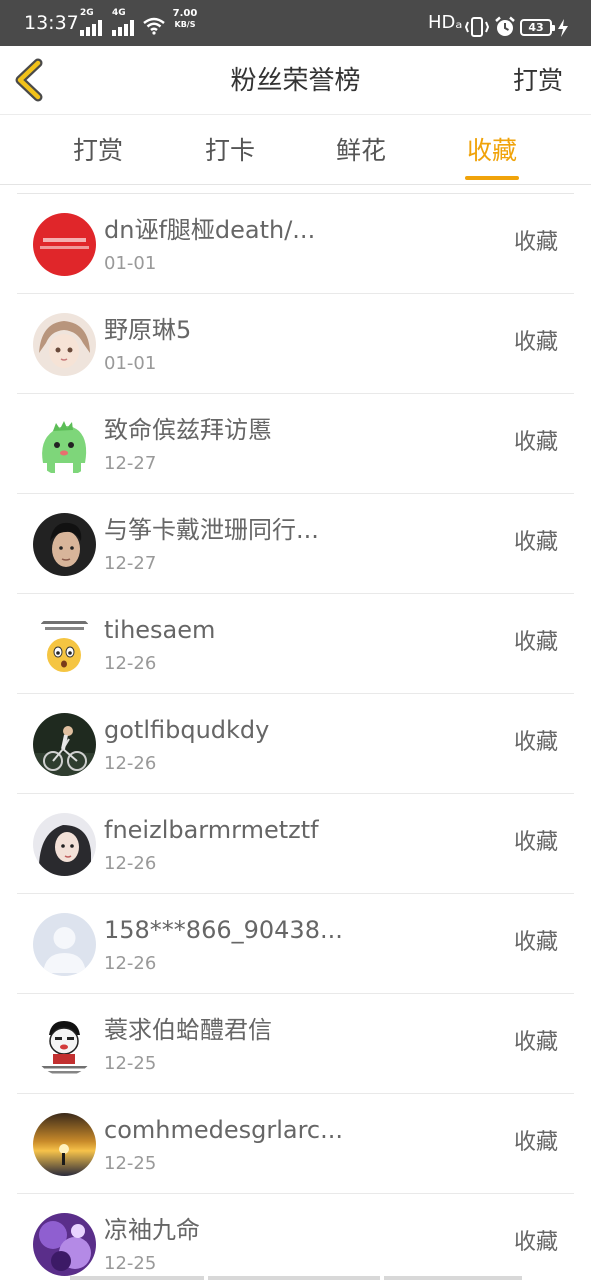 This screenshot has height=1280, width=591. I want to click on page-title: 粉丝荣誉榜, so click(295, 81).